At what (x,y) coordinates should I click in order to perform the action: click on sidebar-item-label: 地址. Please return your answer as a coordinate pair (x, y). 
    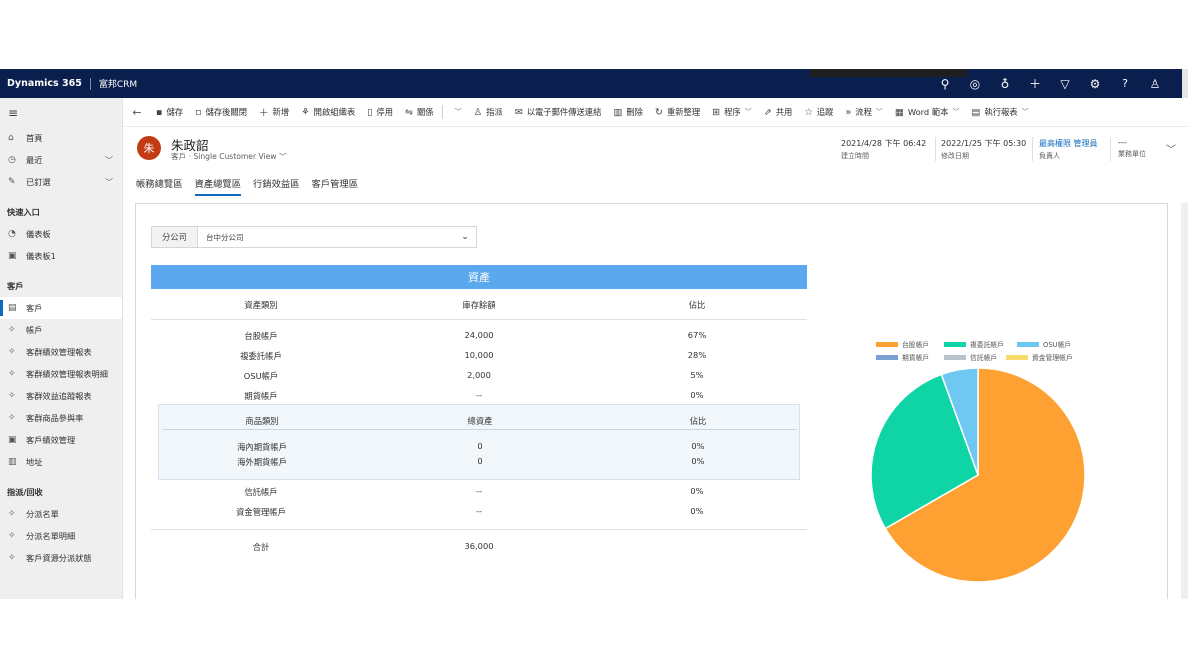
    Looking at the image, I should click on (34, 462).